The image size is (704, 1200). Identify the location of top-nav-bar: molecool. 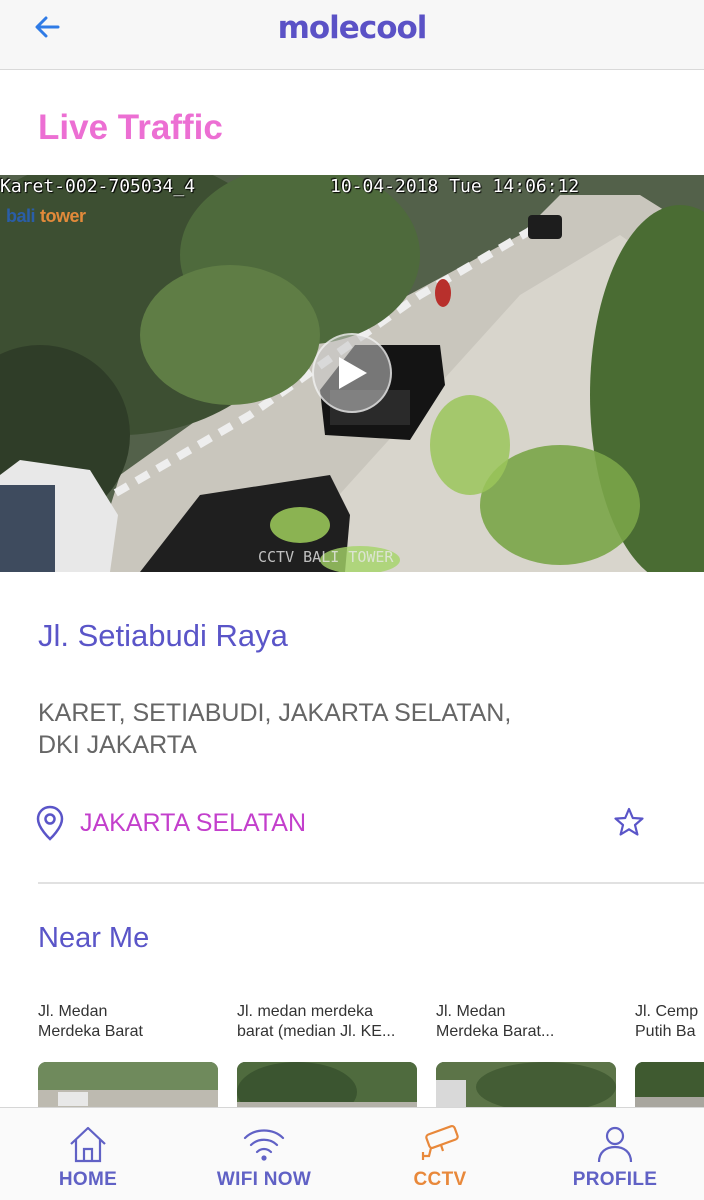
(352, 35).